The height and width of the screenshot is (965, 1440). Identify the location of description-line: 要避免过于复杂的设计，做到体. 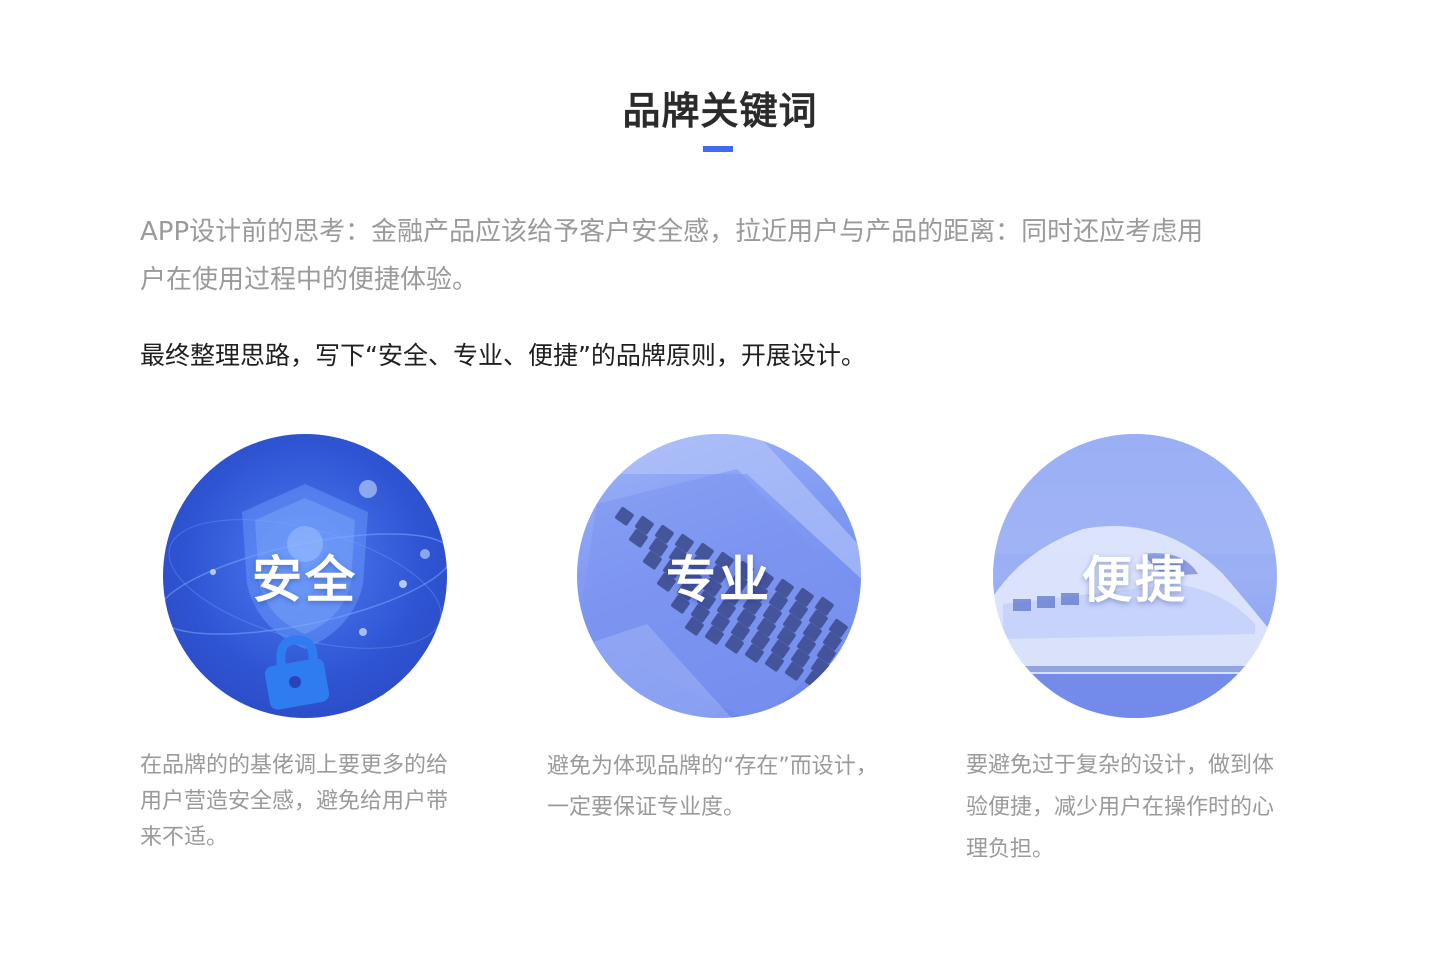
(1120, 765).